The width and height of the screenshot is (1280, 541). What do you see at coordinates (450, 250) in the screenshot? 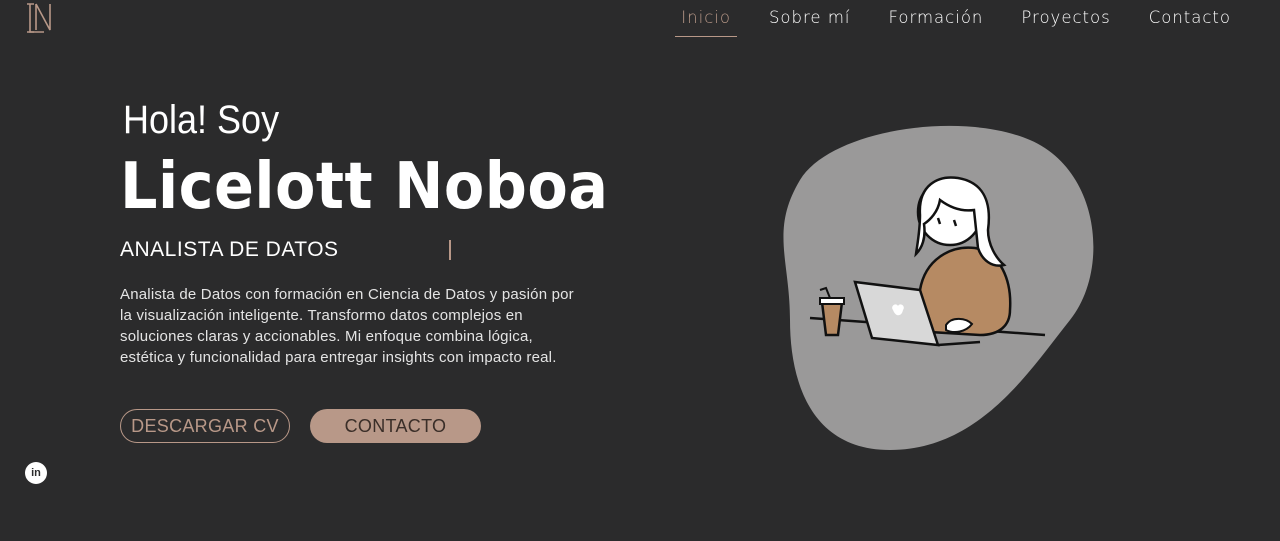
I see `typing-caret` at bounding box center [450, 250].